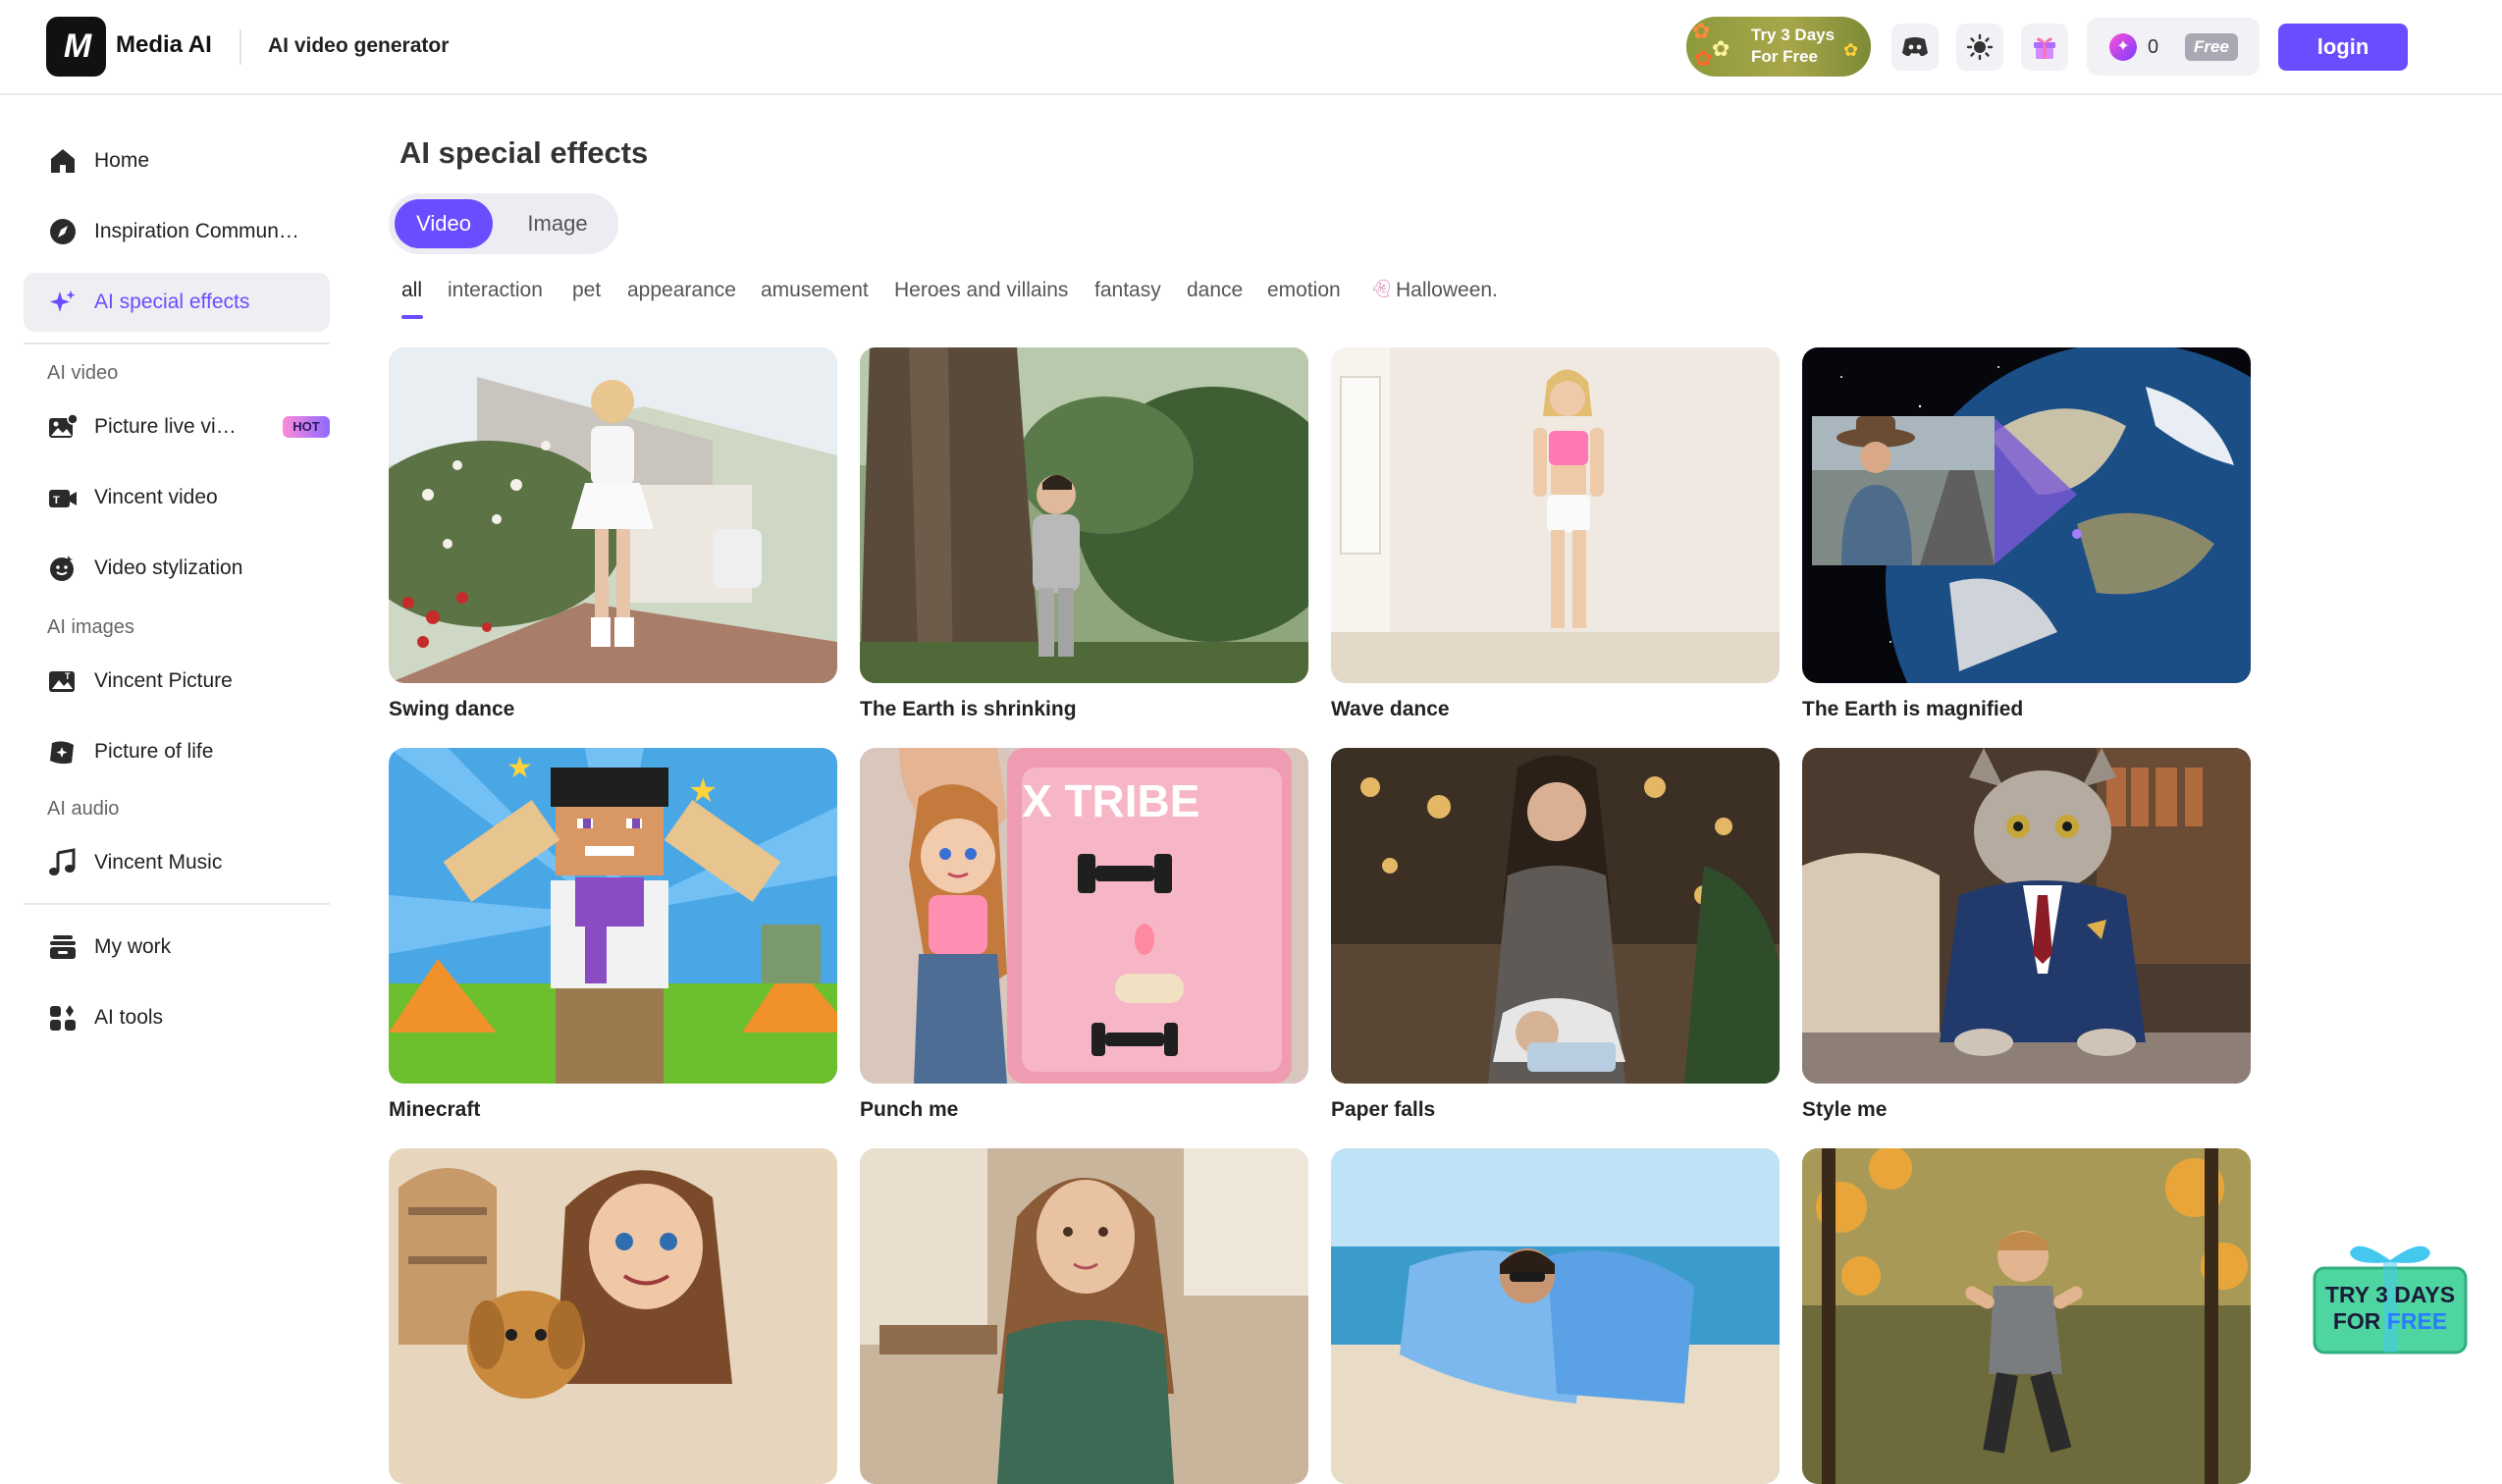 Image resolution: width=2502 pixels, height=1484 pixels. Describe the element at coordinates (1701, 31) in the screenshot. I see `flower-icon: ✿` at that location.